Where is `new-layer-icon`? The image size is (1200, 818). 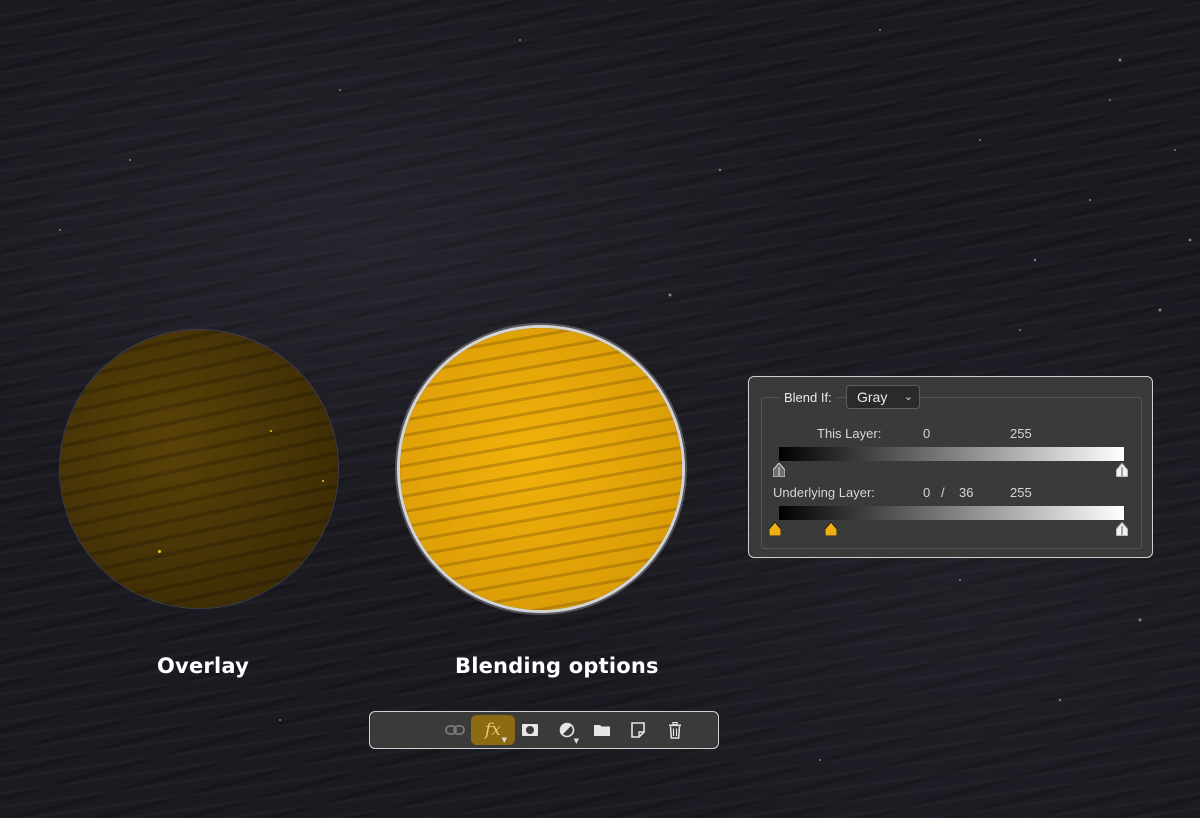 new-layer-icon is located at coordinates (638, 730).